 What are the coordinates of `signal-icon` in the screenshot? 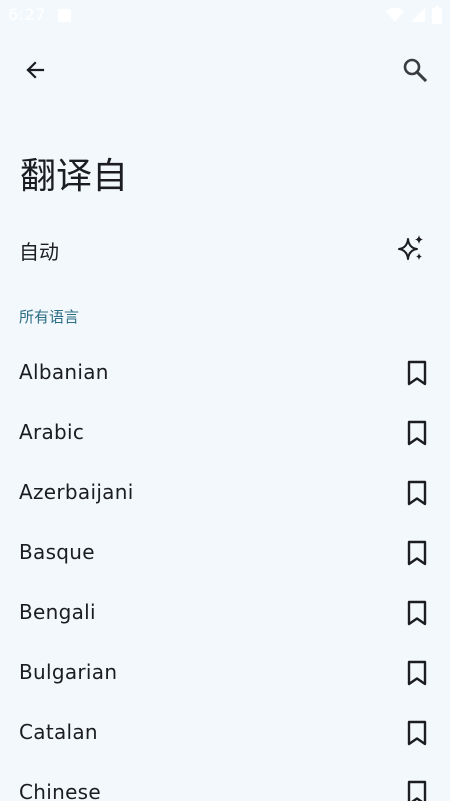 It's located at (418, 15).